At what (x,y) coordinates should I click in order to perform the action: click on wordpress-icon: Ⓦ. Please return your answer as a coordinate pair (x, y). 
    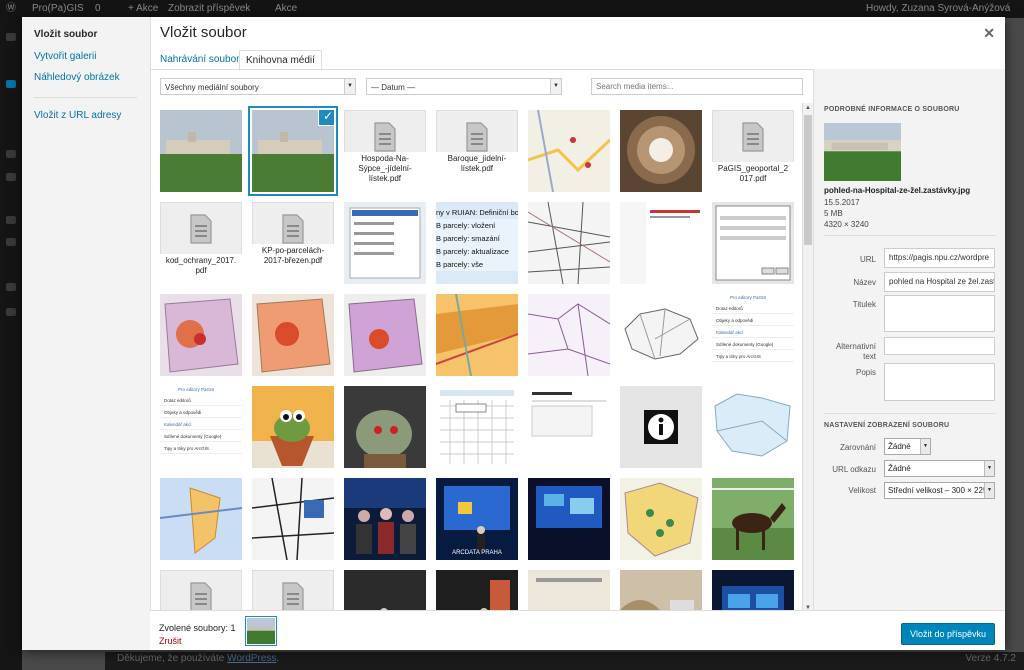
    Looking at the image, I should click on (11, 9).